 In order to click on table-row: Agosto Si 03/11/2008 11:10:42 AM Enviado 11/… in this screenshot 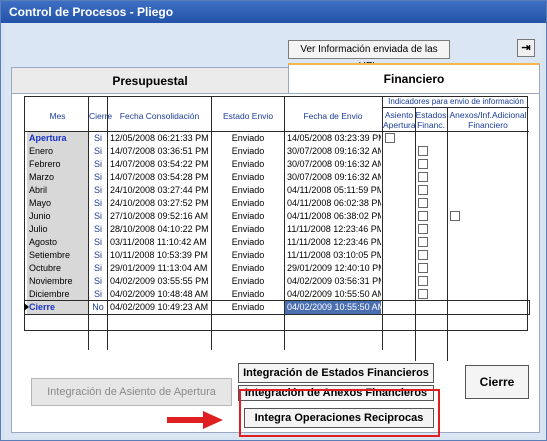, I will do `click(277, 242)`.